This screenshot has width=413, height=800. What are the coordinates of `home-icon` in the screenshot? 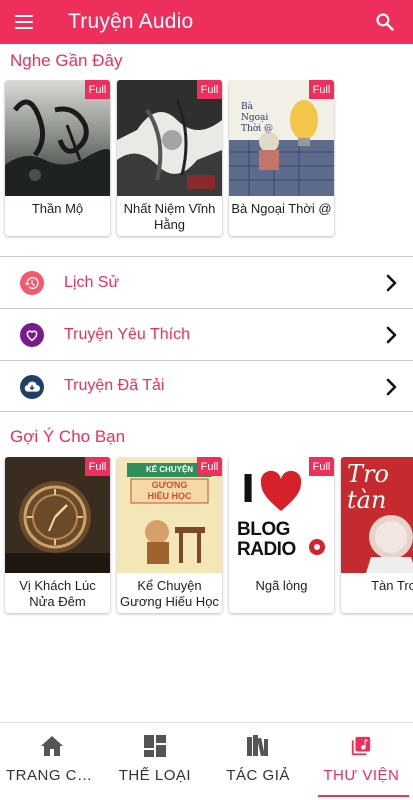 It's located at (52, 746).